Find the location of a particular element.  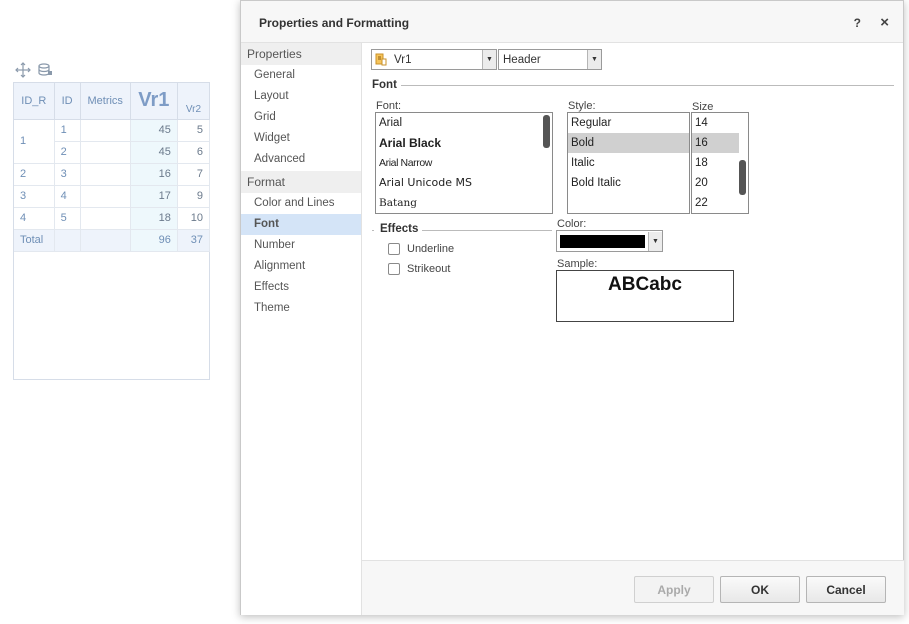

underline-checkbox is located at coordinates (394, 249).